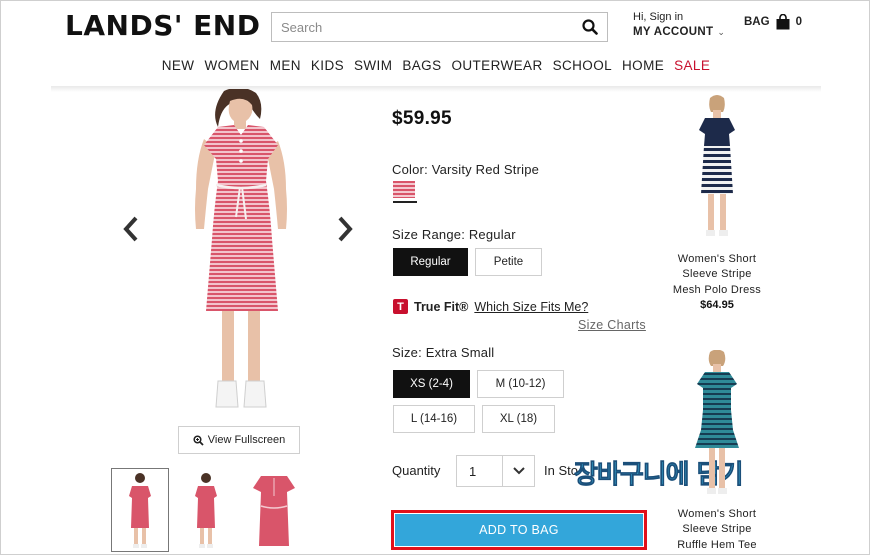 The image size is (870, 555). I want to click on view-fullscreen-button: View Fullscreen, so click(239, 440).